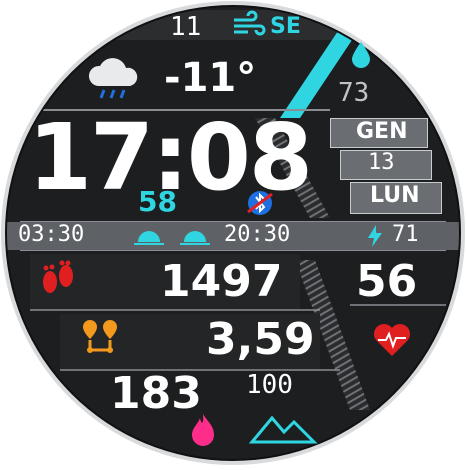 This screenshot has height=470, width=466. I want to click on sunset-icon, so click(195, 238).